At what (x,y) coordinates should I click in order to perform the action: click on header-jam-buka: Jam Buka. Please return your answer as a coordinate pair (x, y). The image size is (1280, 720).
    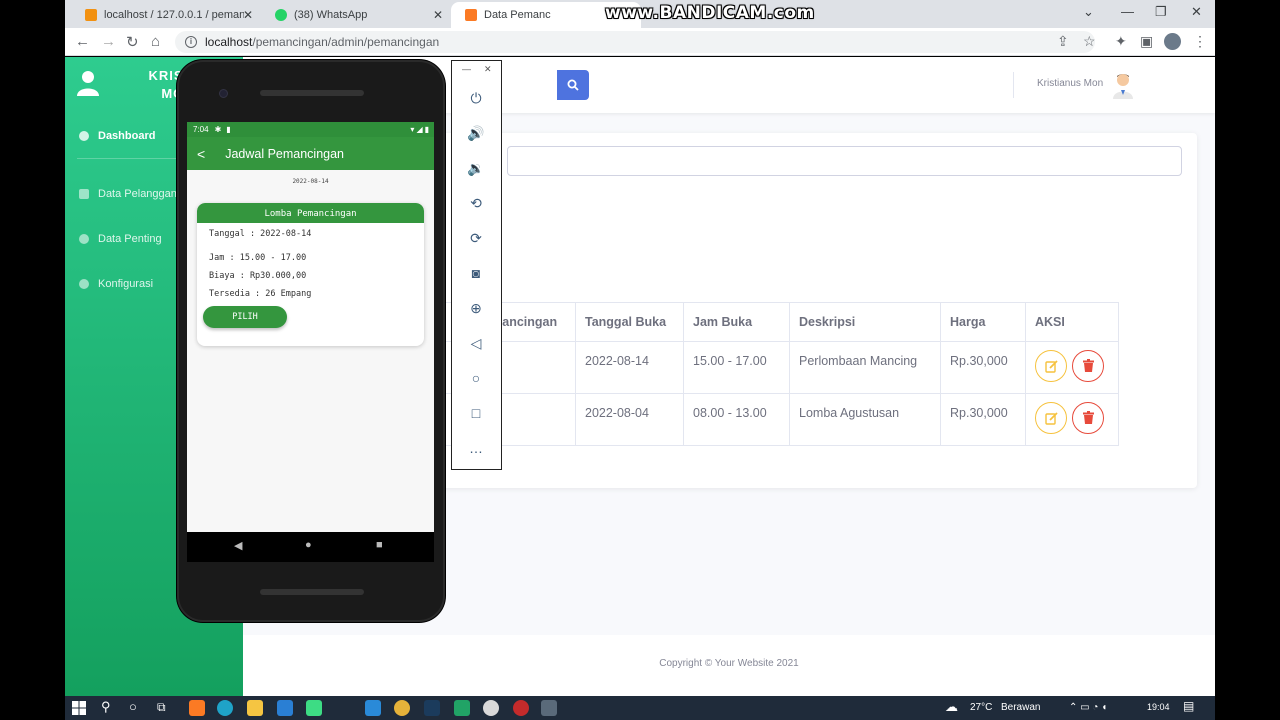
    Looking at the image, I should click on (736, 322).